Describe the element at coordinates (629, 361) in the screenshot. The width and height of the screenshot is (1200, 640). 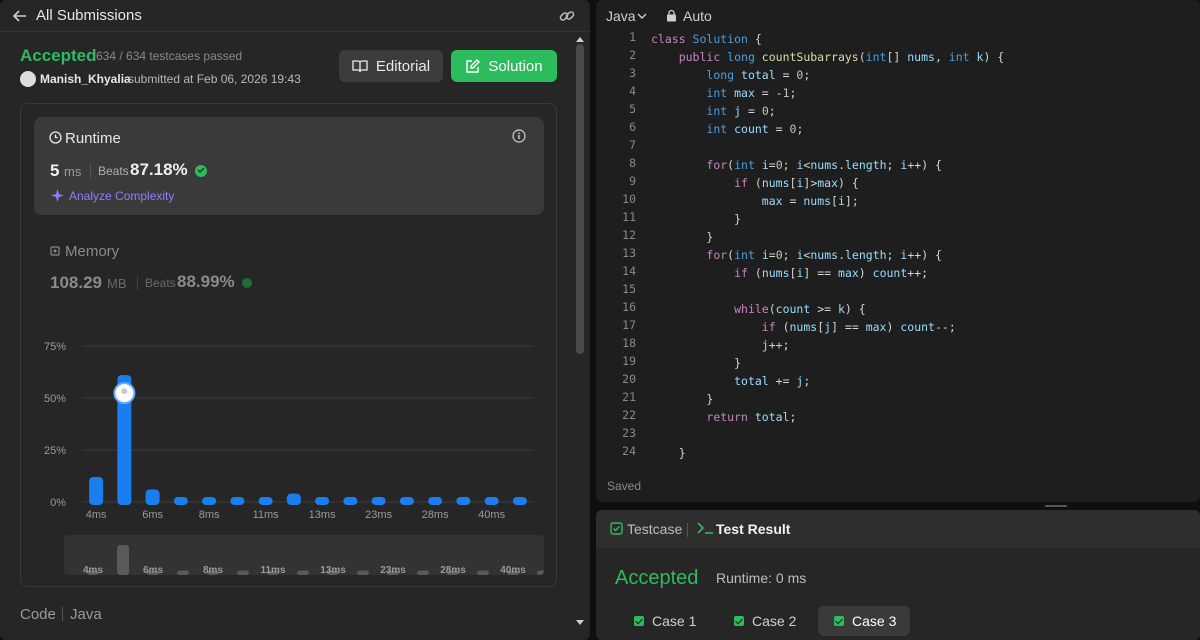
I see `line-number: 19` at that location.